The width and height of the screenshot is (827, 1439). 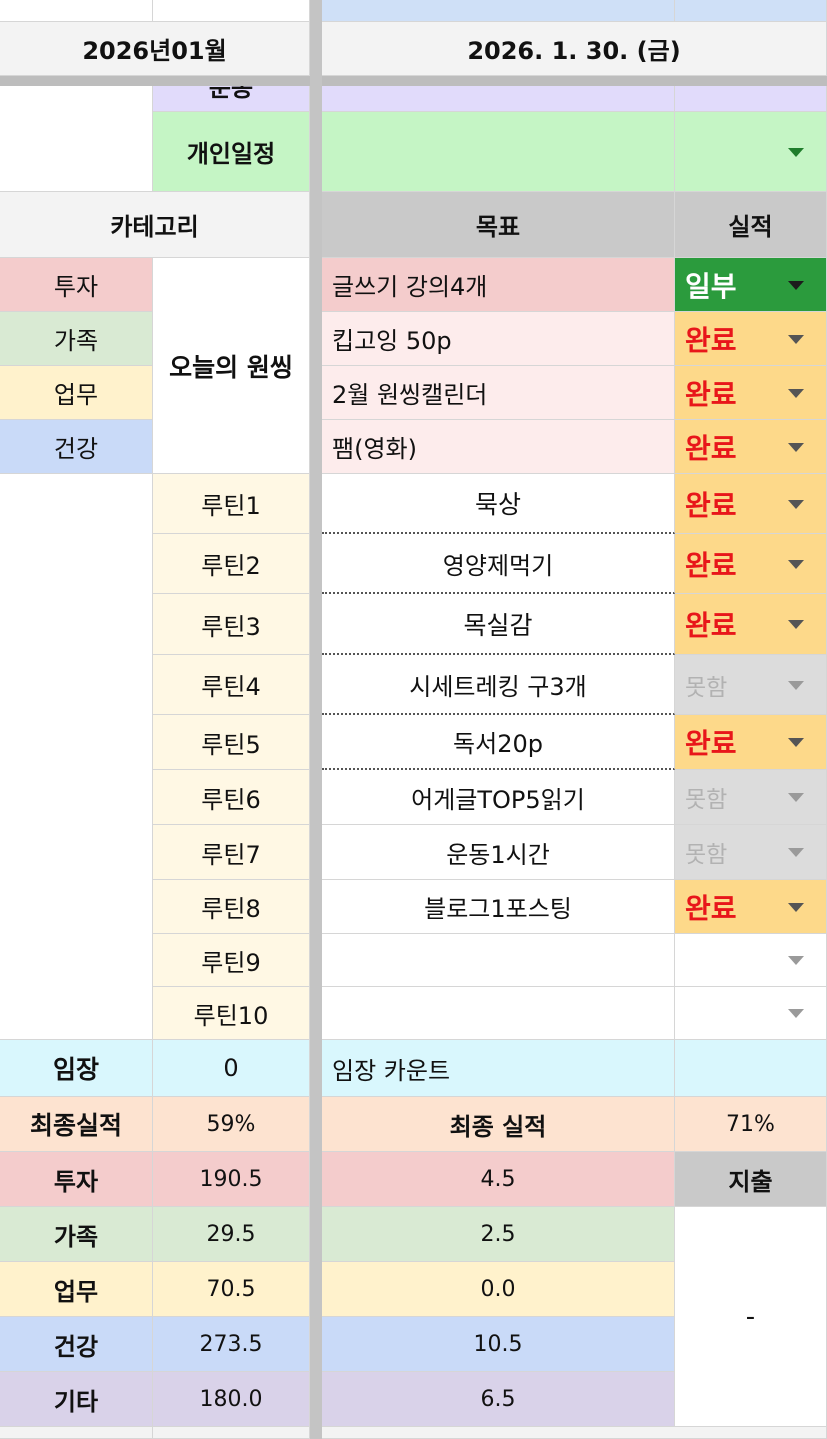 What do you see at coordinates (751, 1317) in the screenshot?
I see `expense-value: -` at bounding box center [751, 1317].